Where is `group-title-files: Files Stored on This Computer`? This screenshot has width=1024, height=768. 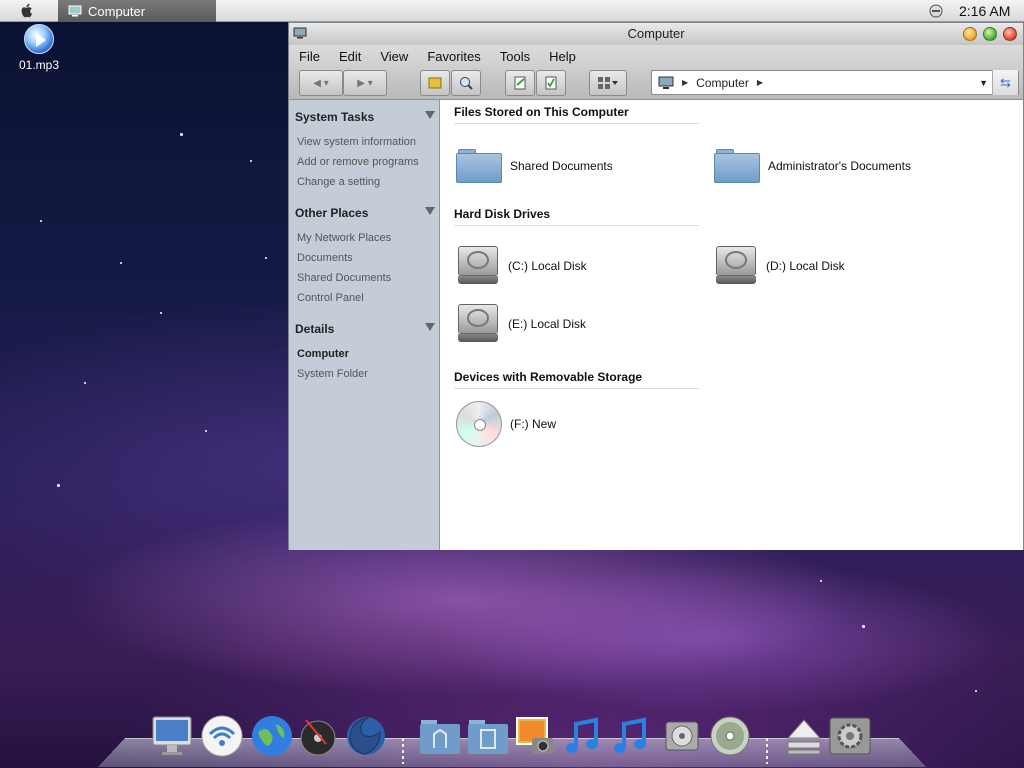 group-title-files: Files Stored on This Computer is located at coordinates (576, 114).